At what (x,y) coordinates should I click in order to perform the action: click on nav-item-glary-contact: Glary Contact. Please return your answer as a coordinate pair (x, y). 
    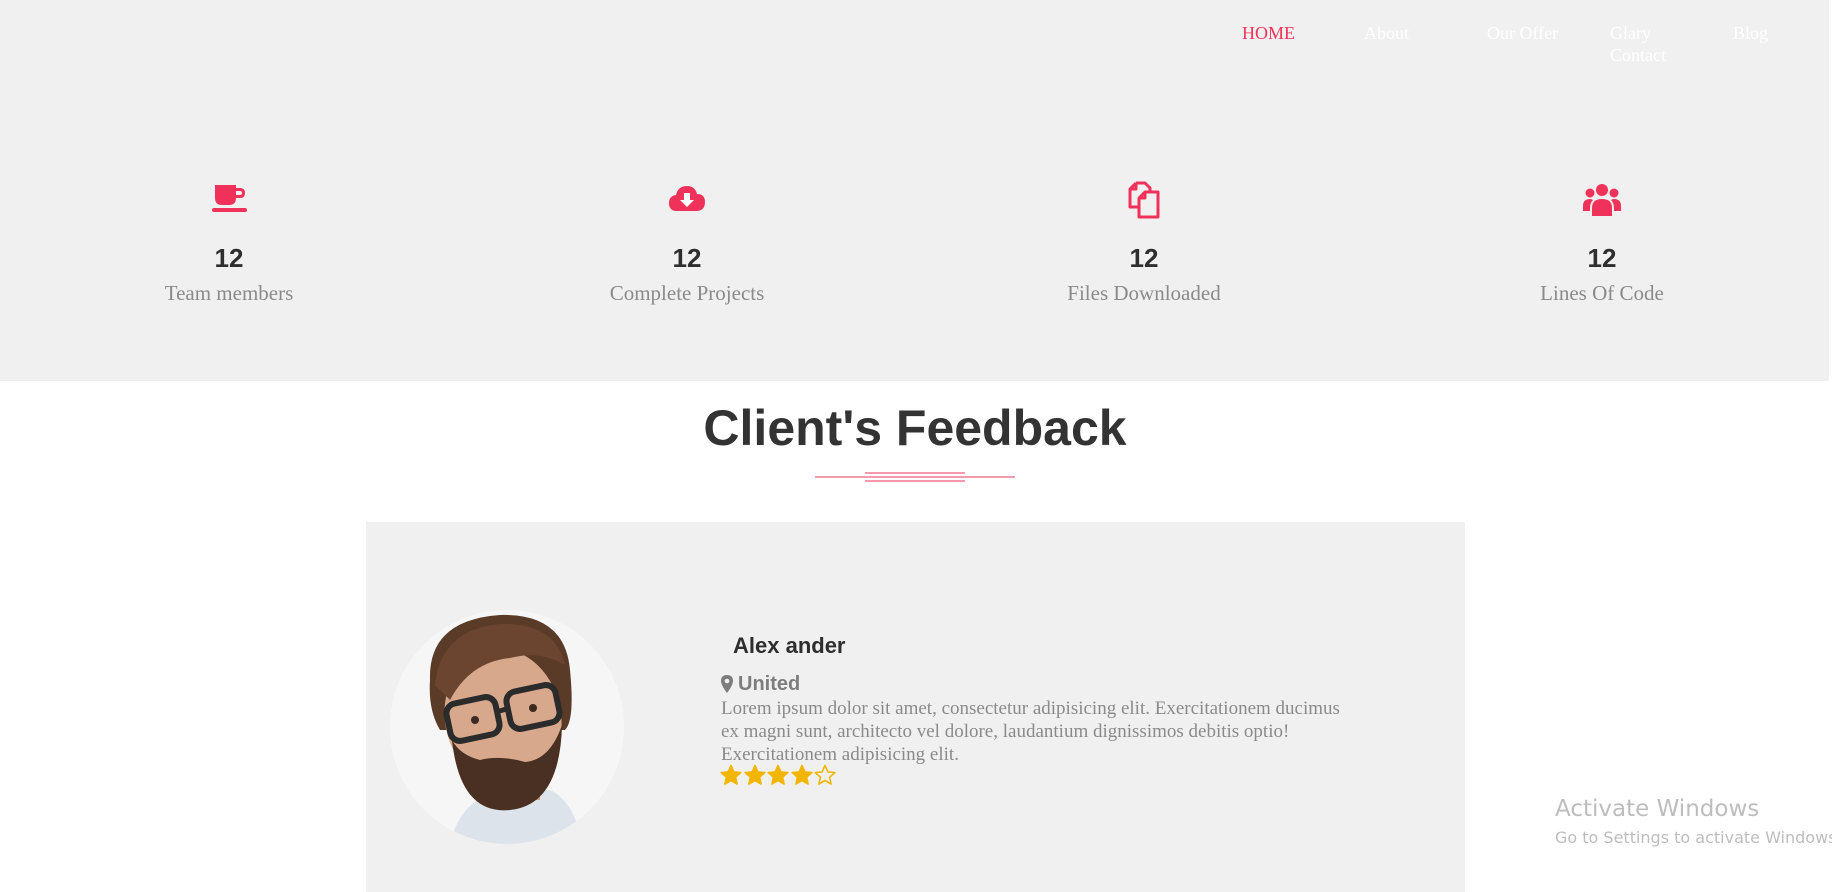
    Looking at the image, I should click on (1650, 44).